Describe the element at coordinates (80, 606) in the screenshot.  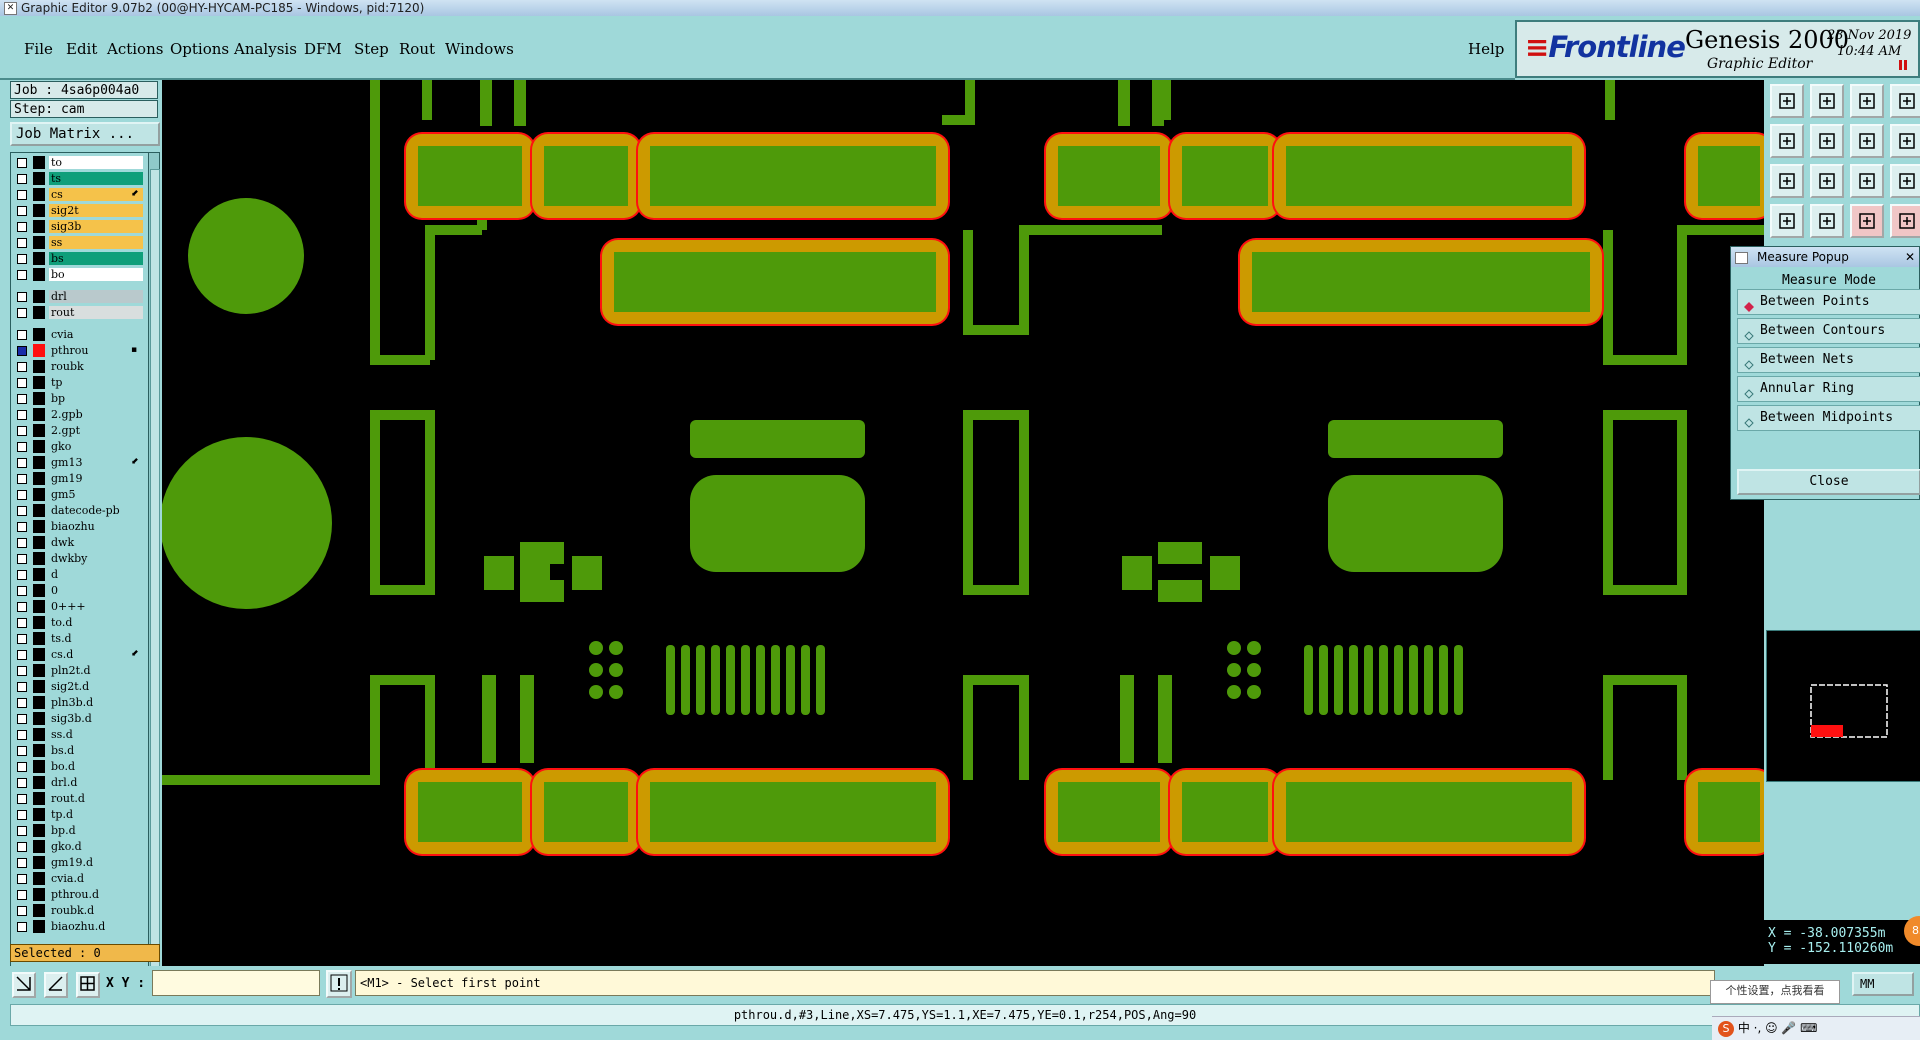
I see `layer-row: 0+++` at that location.